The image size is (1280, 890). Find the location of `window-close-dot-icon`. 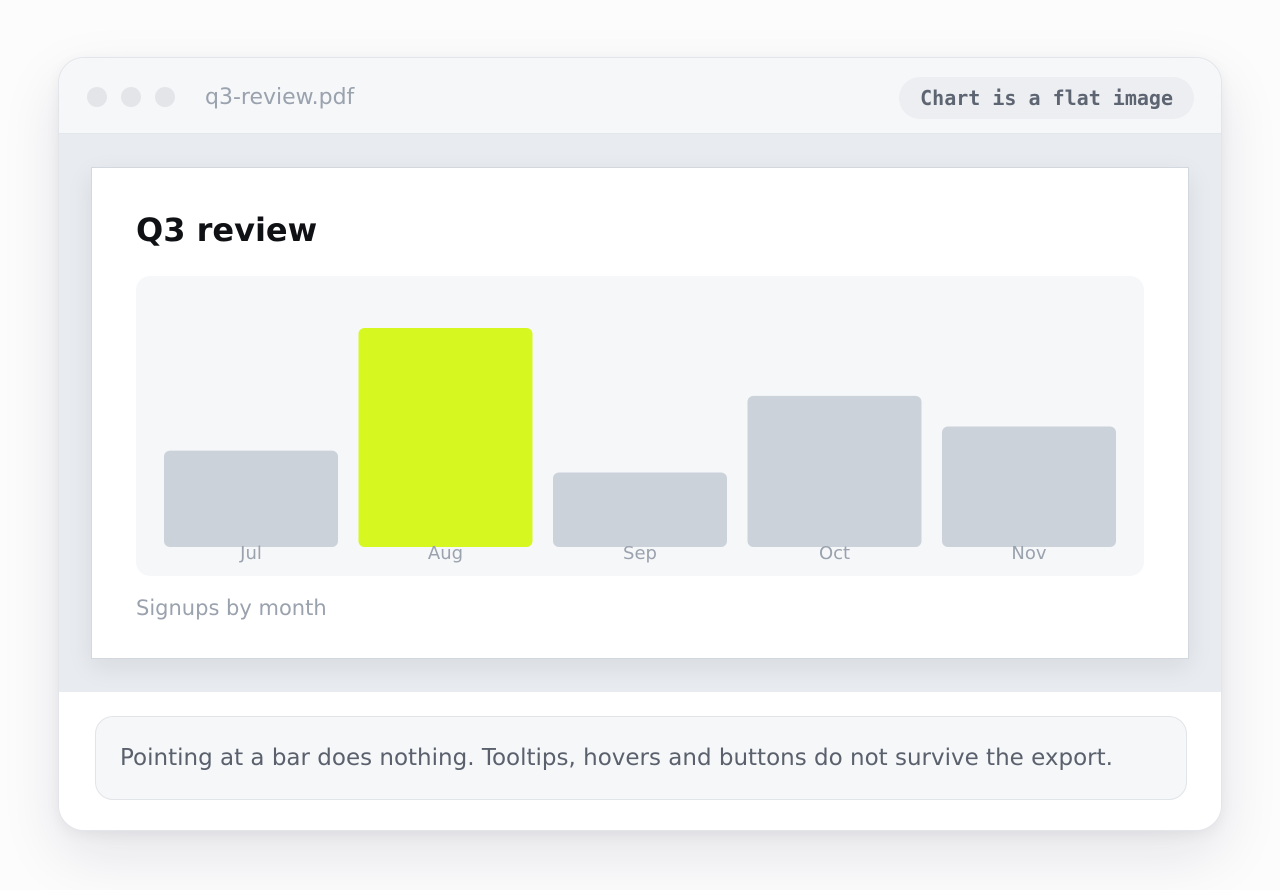

window-close-dot-icon is located at coordinates (97, 97).